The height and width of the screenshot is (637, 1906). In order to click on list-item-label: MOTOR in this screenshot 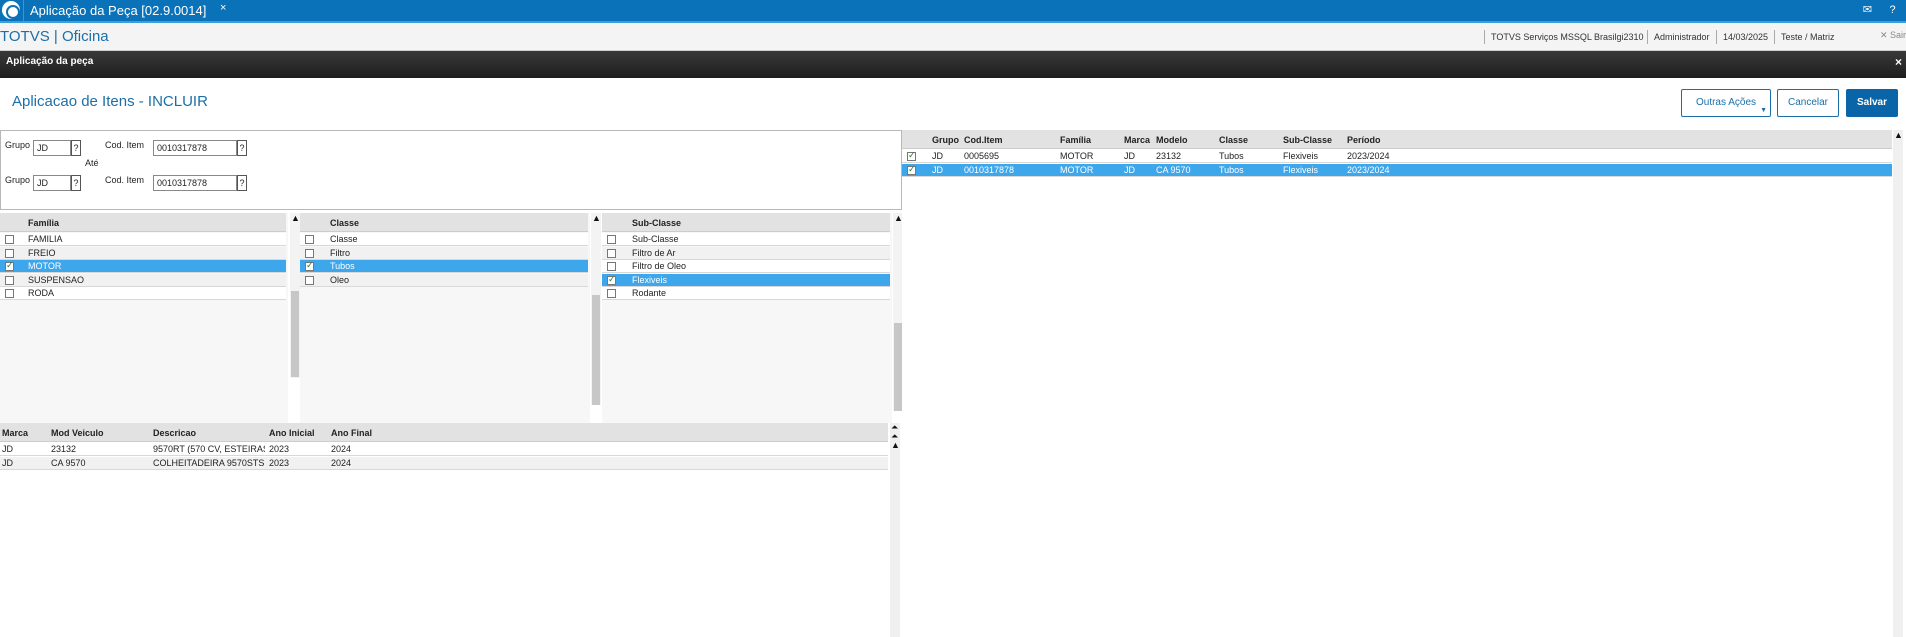, I will do `click(45, 266)`.